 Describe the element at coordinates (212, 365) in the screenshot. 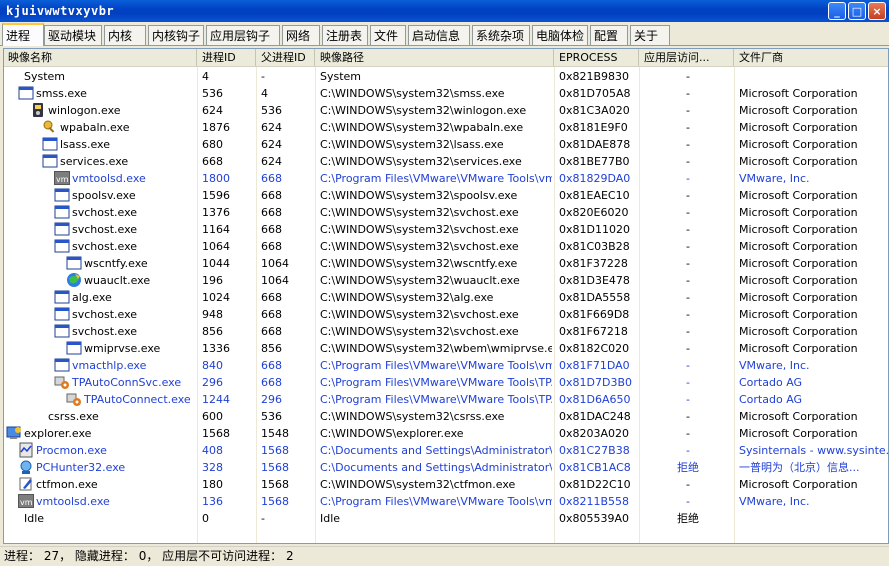

I see `cell-pid: 840` at that location.